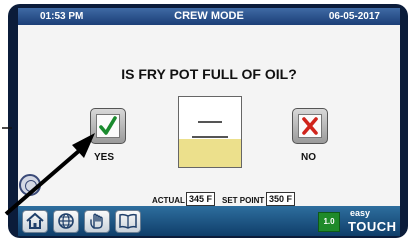 Image resolution: width=414 pixels, height=244 pixels. I want to click on language-button, so click(66, 221).